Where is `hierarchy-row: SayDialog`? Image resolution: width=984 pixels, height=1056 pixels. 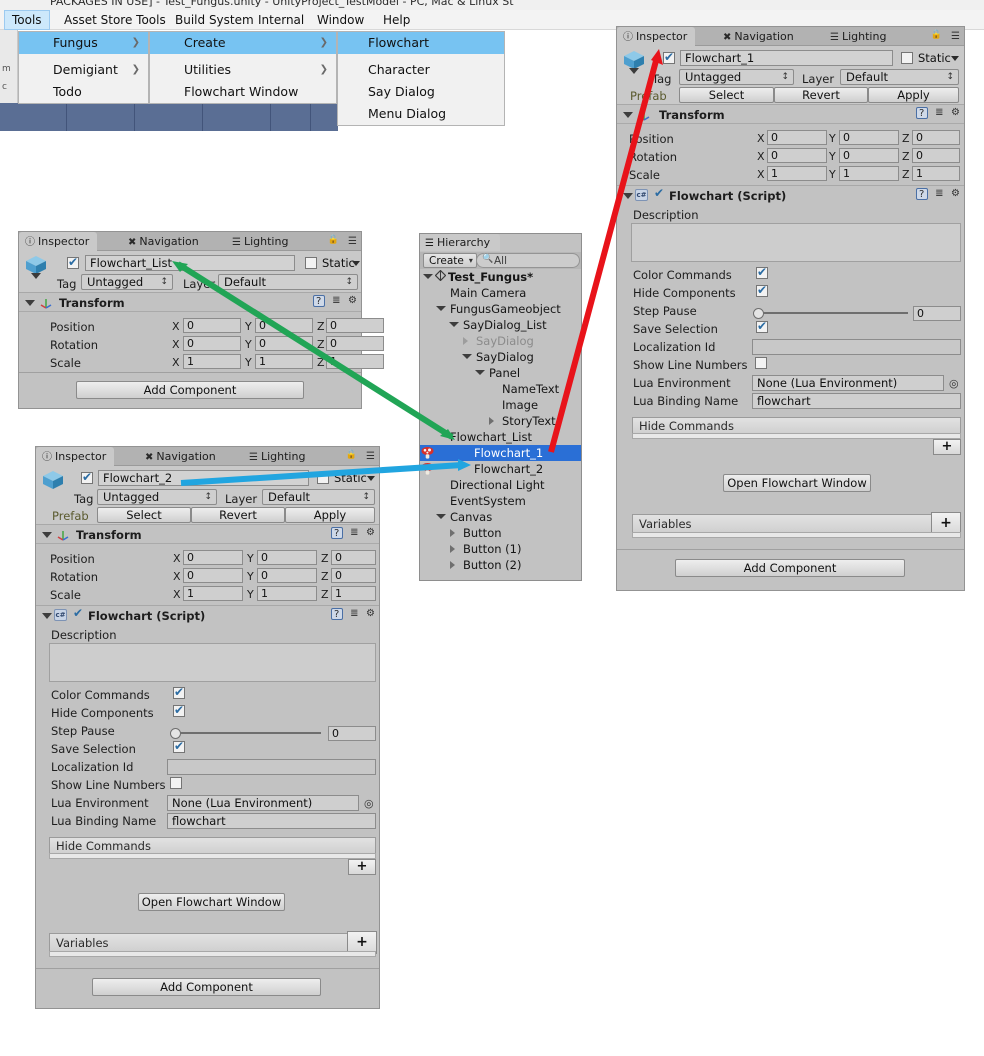 hierarchy-row: SayDialog is located at coordinates (500, 357).